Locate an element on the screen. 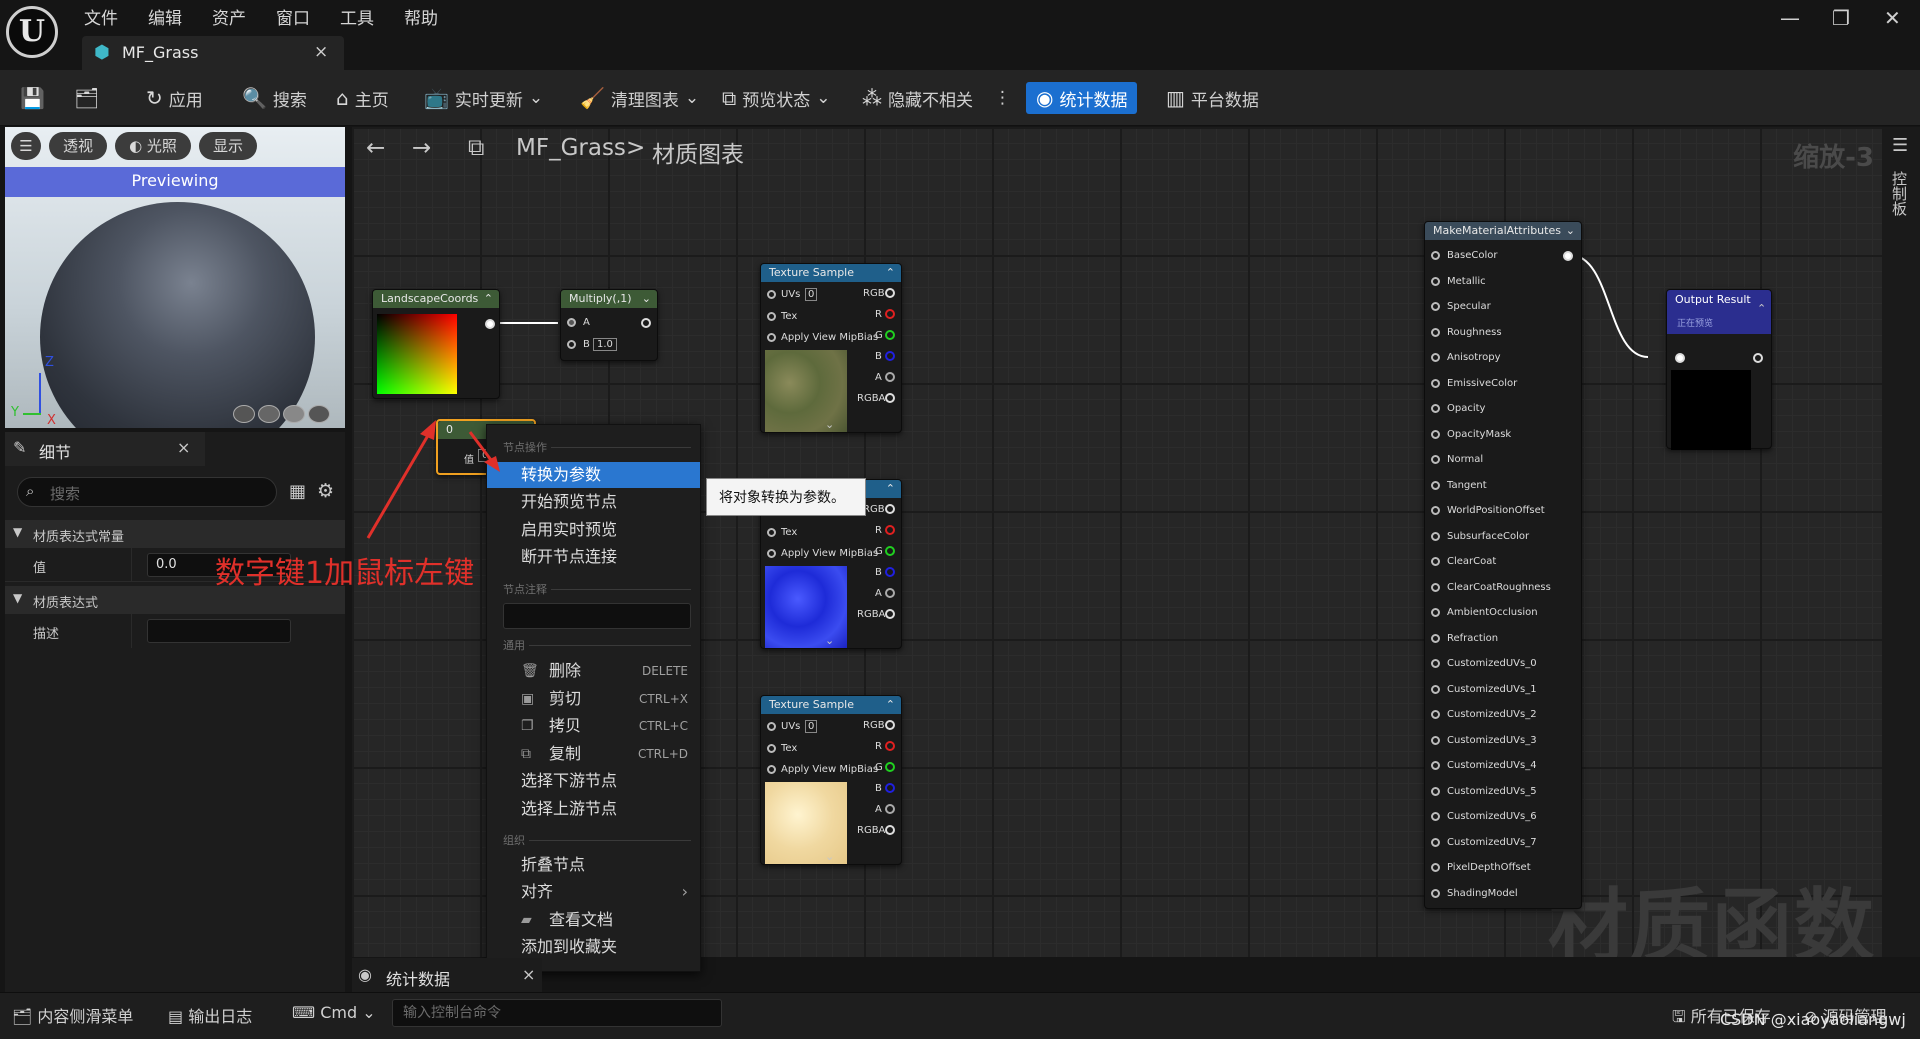  console-placeholder: 输入控制台命令 is located at coordinates (452, 1013).